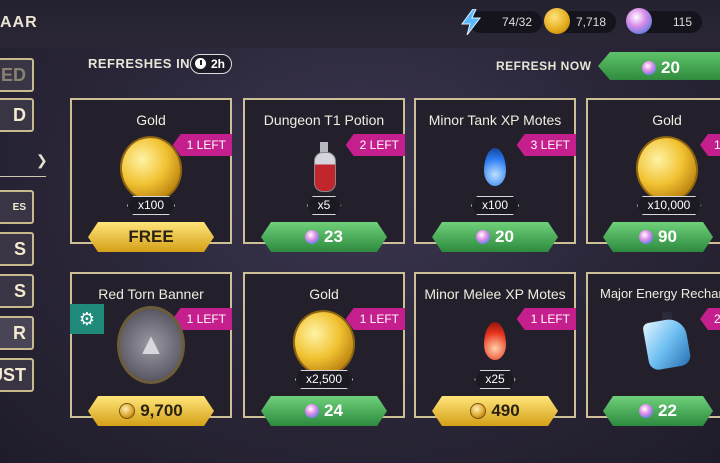  What do you see at coordinates (670, 67) in the screenshot?
I see `refresh-cost: 20` at bounding box center [670, 67].